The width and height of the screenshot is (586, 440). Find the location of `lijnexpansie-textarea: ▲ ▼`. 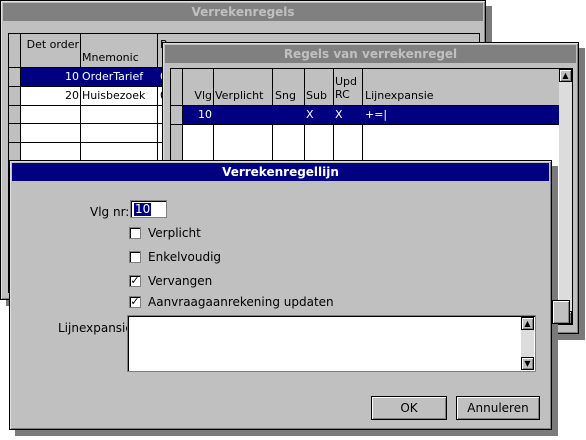

lijnexpansie-textarea: ▲ ▼ is located at coordinates (331, 343).